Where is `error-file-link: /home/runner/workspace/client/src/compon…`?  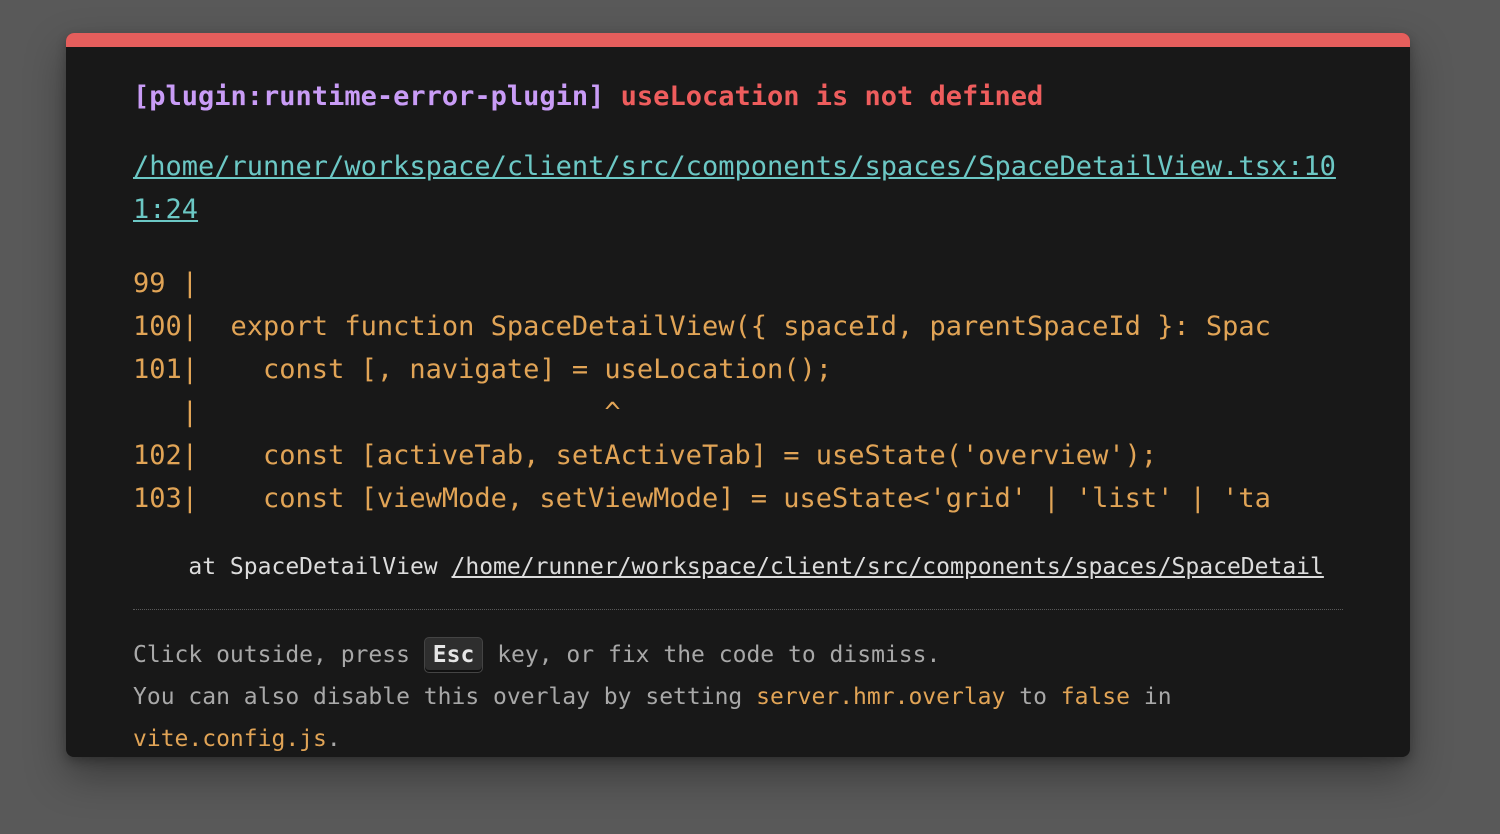 error-file-link: /home/runner/workspace/client/src/compon… is located at coordinates (738, 188).